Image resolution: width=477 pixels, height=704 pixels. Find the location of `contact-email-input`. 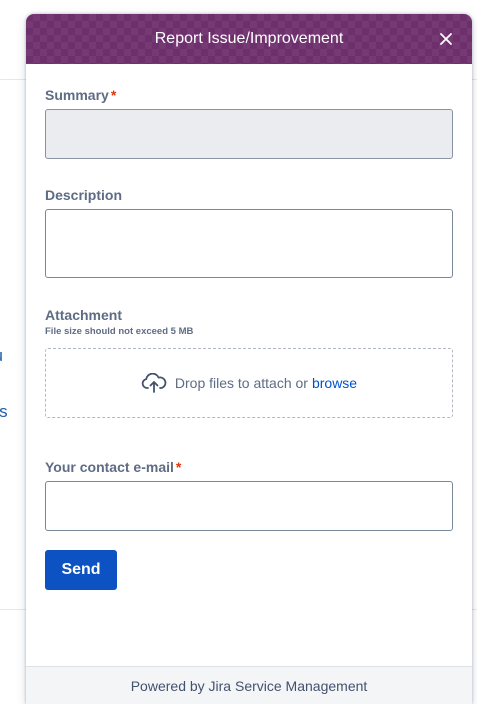

contact-email-input is located at coordinates (249, 506).